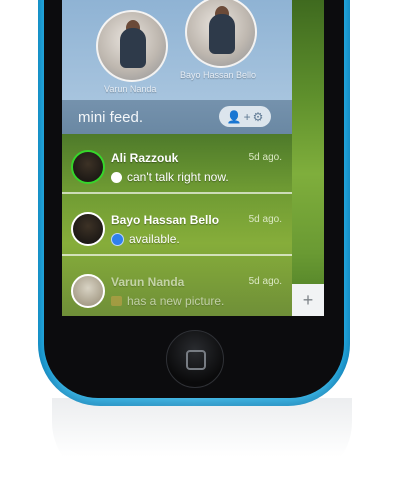 This screenshot has height=482, width=400. Describe the element at coordinates (308, 300) in the screenshot. I see `add-button: +` at that location.